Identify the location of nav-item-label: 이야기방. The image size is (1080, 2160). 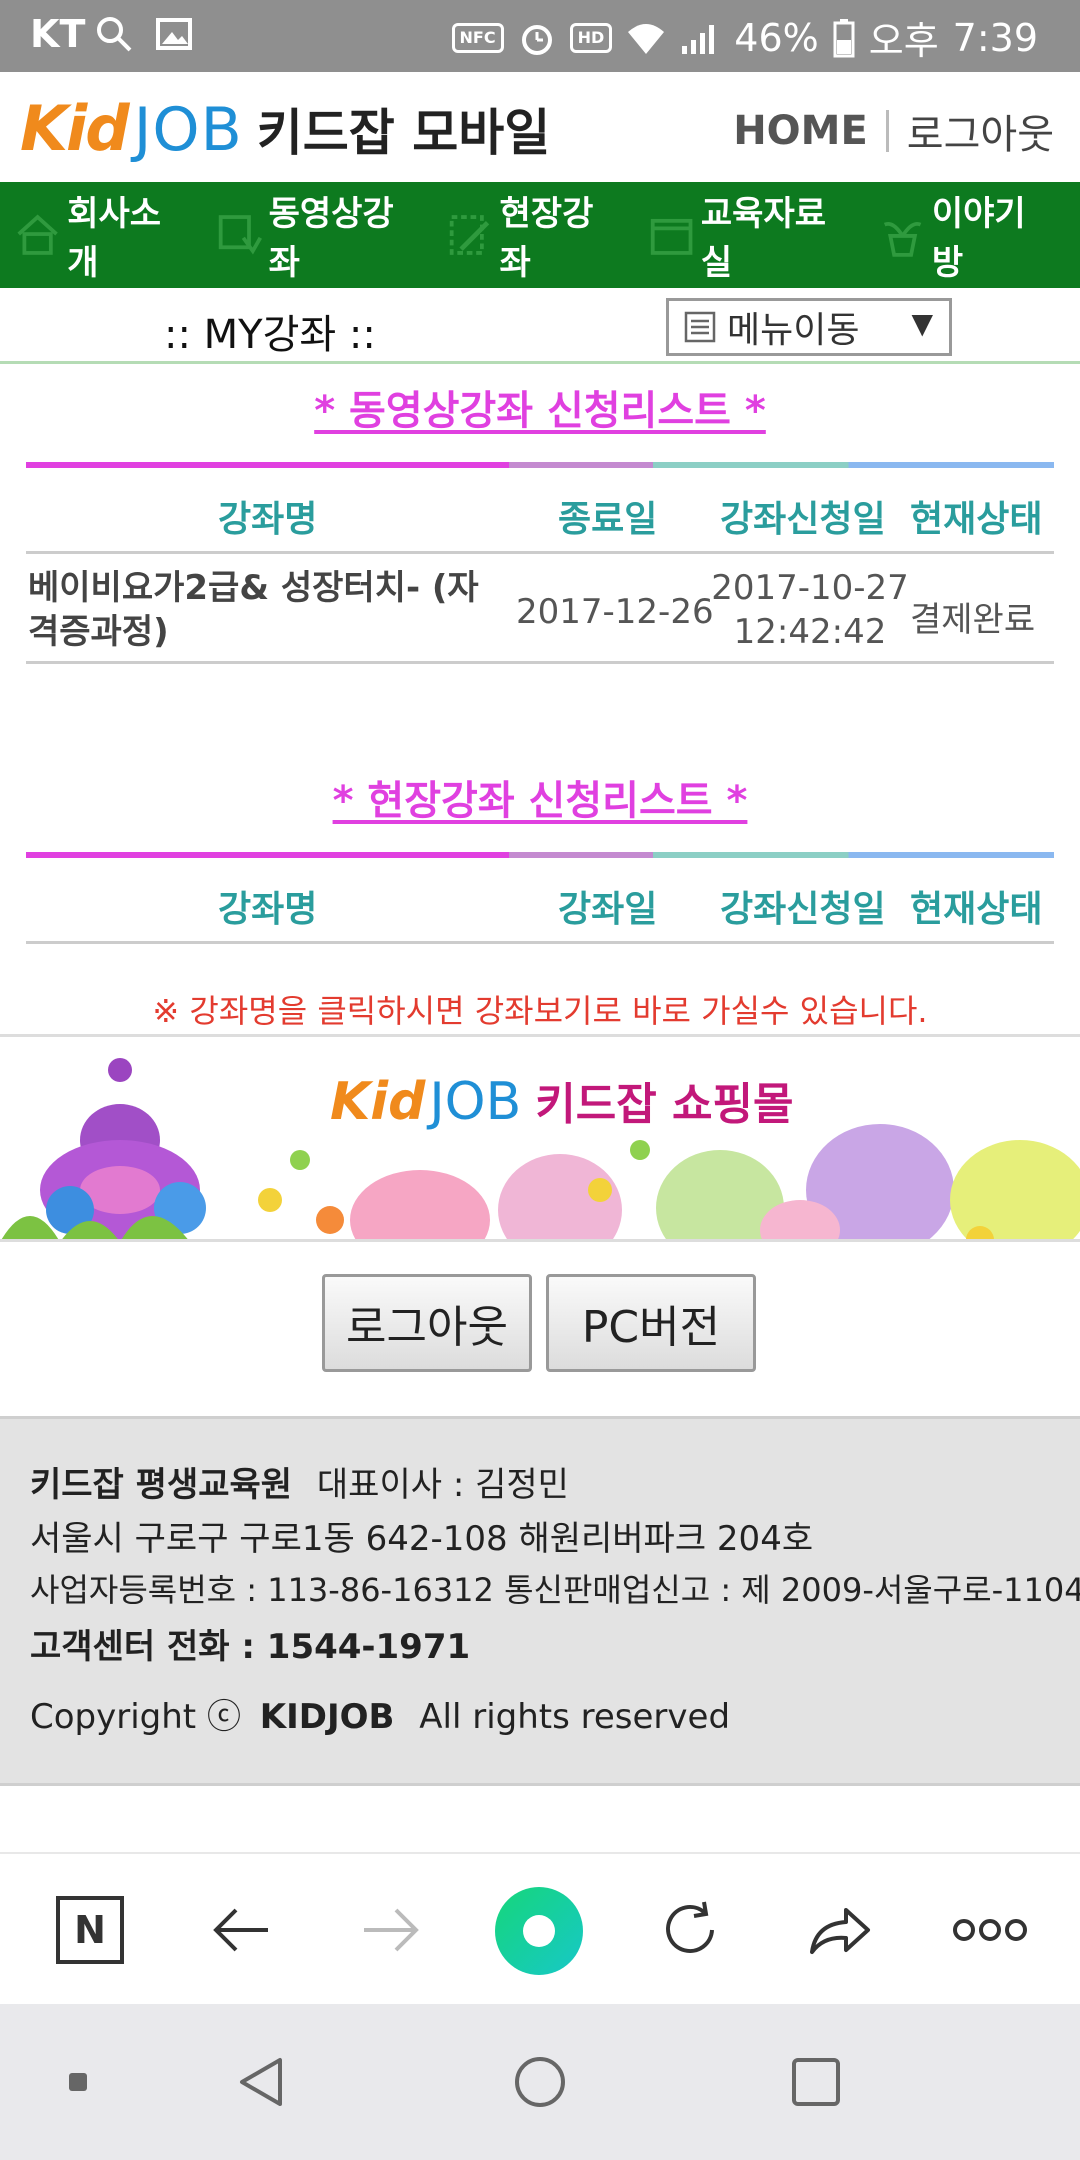
(978, 238).